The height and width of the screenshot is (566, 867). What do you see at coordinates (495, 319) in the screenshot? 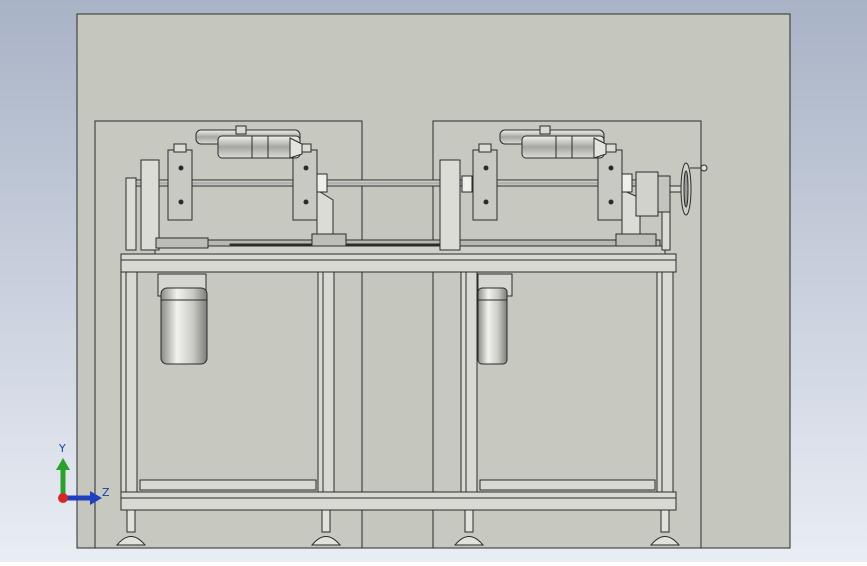
I see `motor-right` at bounding box center [495, 319].